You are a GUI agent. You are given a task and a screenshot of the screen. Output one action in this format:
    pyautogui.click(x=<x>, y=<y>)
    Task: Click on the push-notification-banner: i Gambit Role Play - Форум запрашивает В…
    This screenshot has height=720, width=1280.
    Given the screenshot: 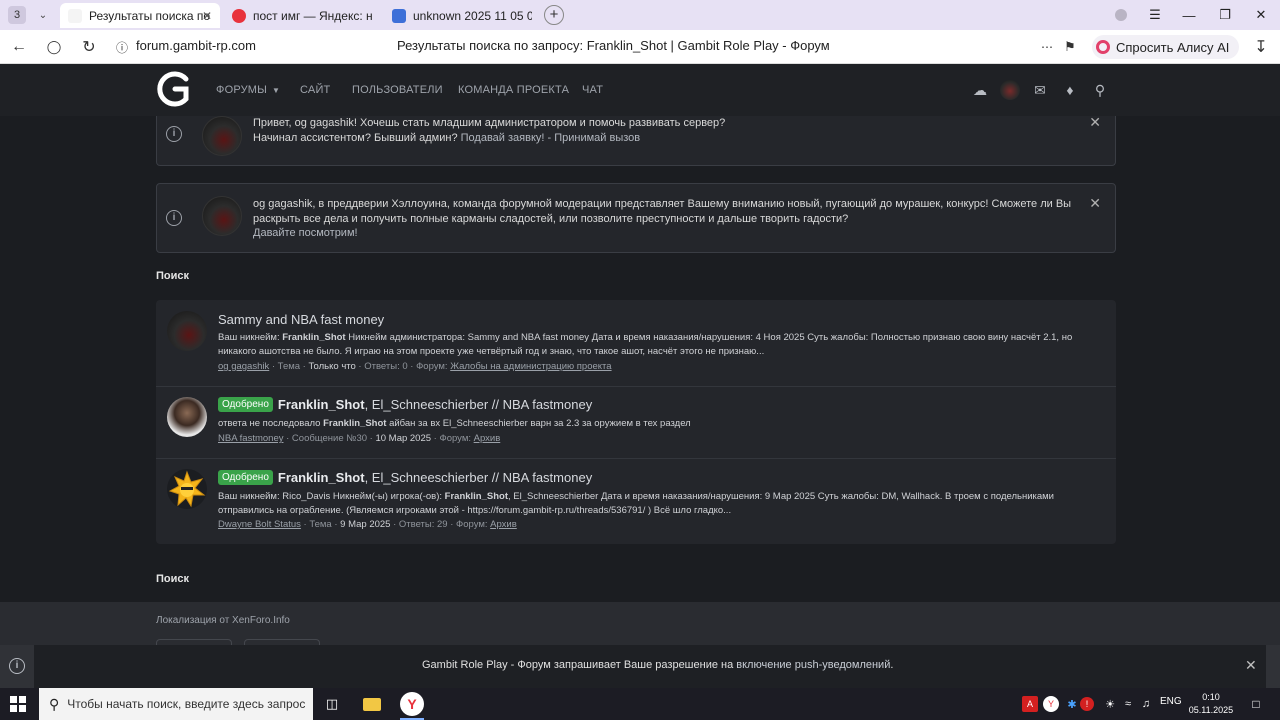 What is the action you would take?
    pyautogui.click(x=640, y=666)
    